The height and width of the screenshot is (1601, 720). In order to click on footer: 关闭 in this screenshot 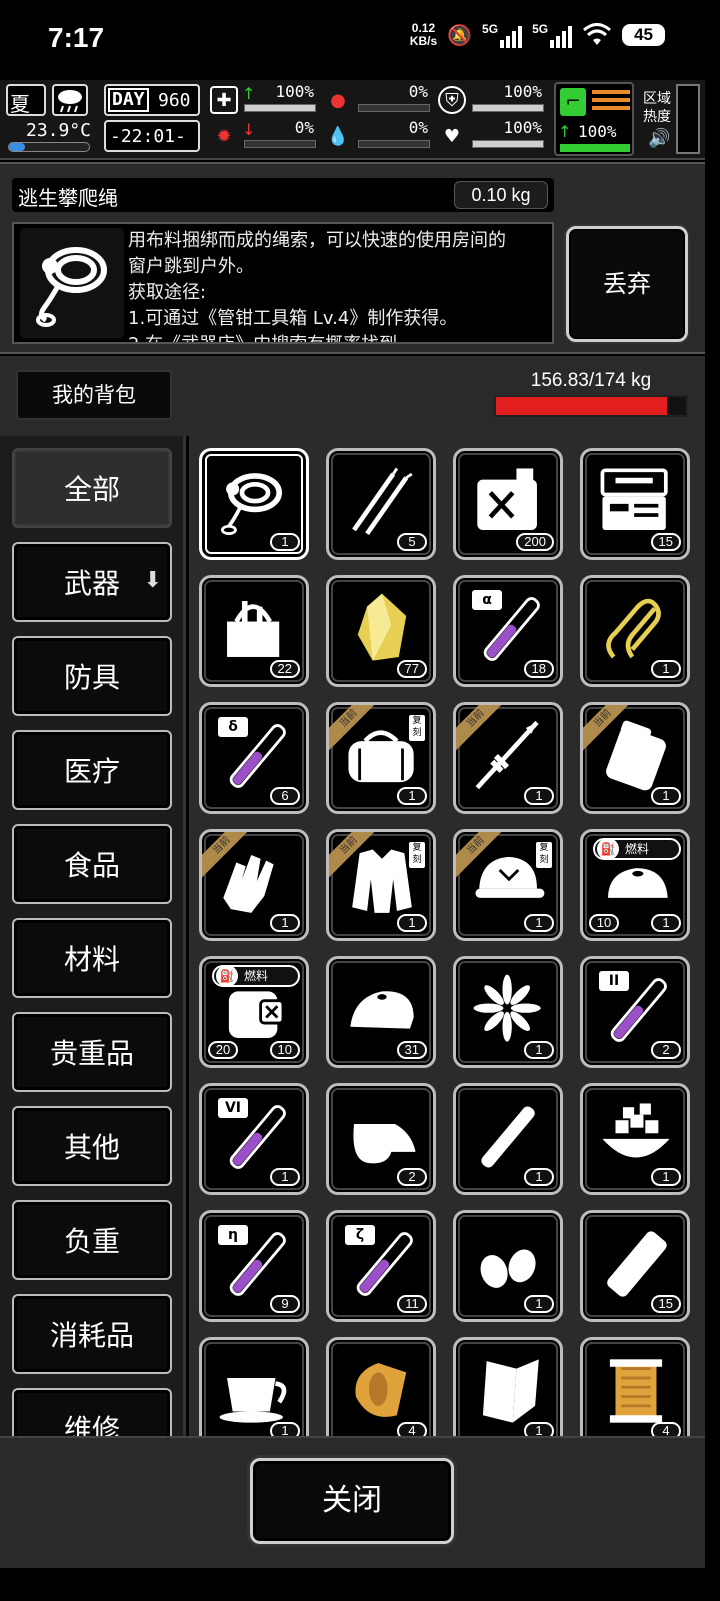, I will do `click(352, 1502)`.